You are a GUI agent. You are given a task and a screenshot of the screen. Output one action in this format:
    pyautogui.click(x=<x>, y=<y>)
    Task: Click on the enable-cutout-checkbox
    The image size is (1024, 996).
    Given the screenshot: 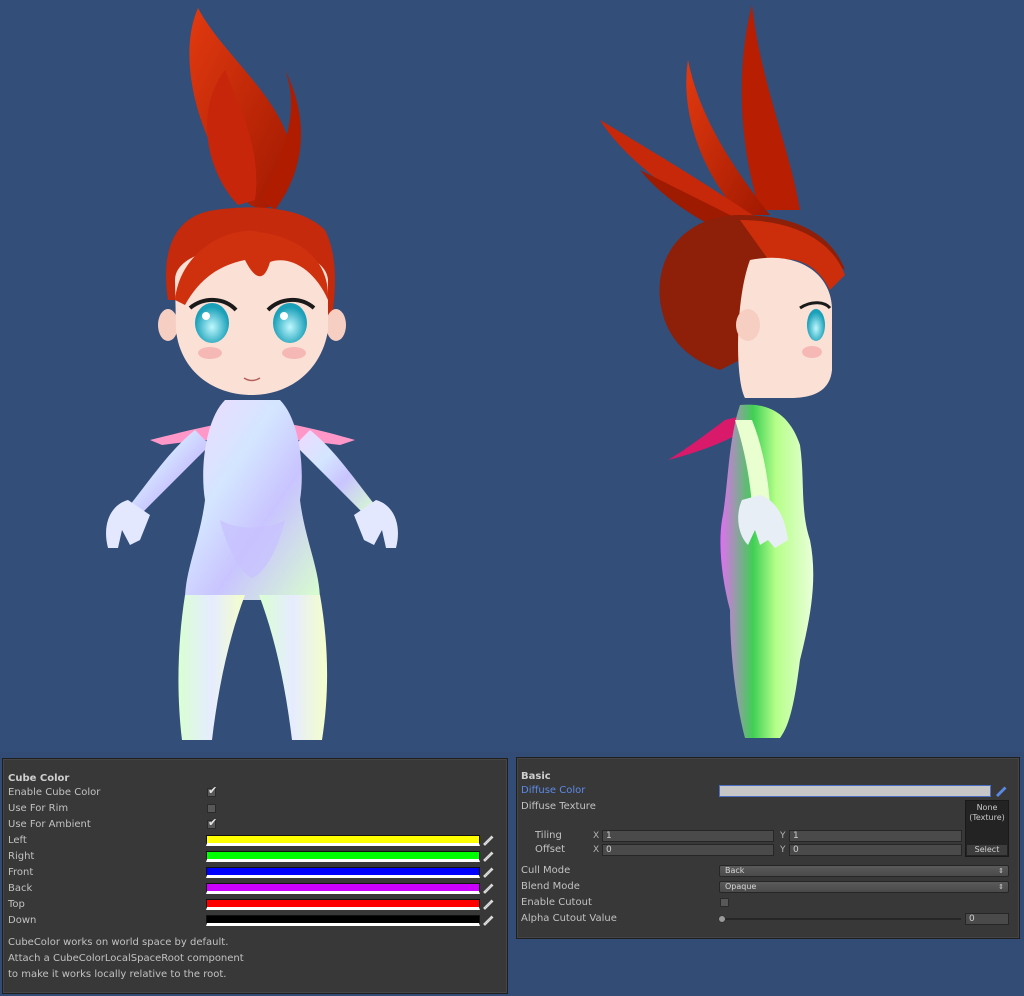 What is the action you would take?
    pyautogui.click(x=724, y=902)
    